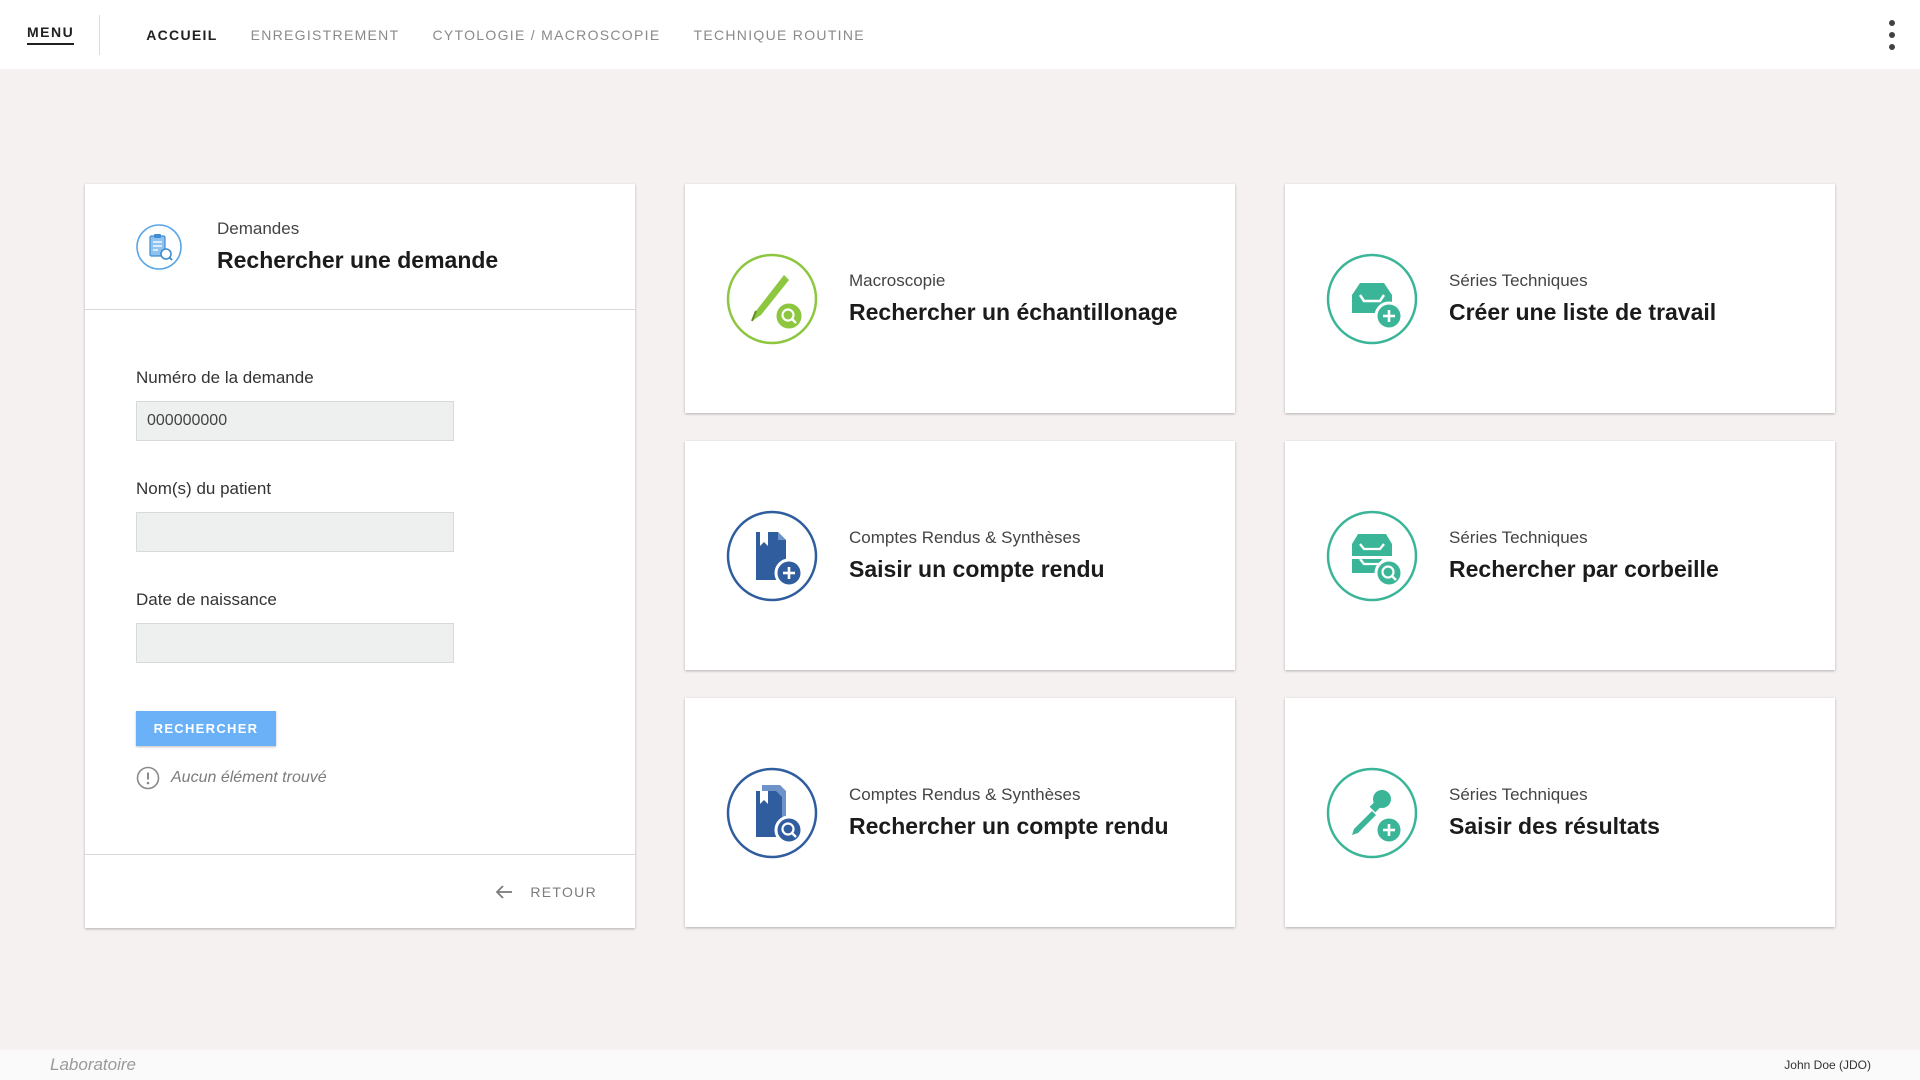 This screenshot has height=1080, width=1920. Describe the element at coordinates (504, 892) in the screenshot. I see `arrow-left-icon` at that location.